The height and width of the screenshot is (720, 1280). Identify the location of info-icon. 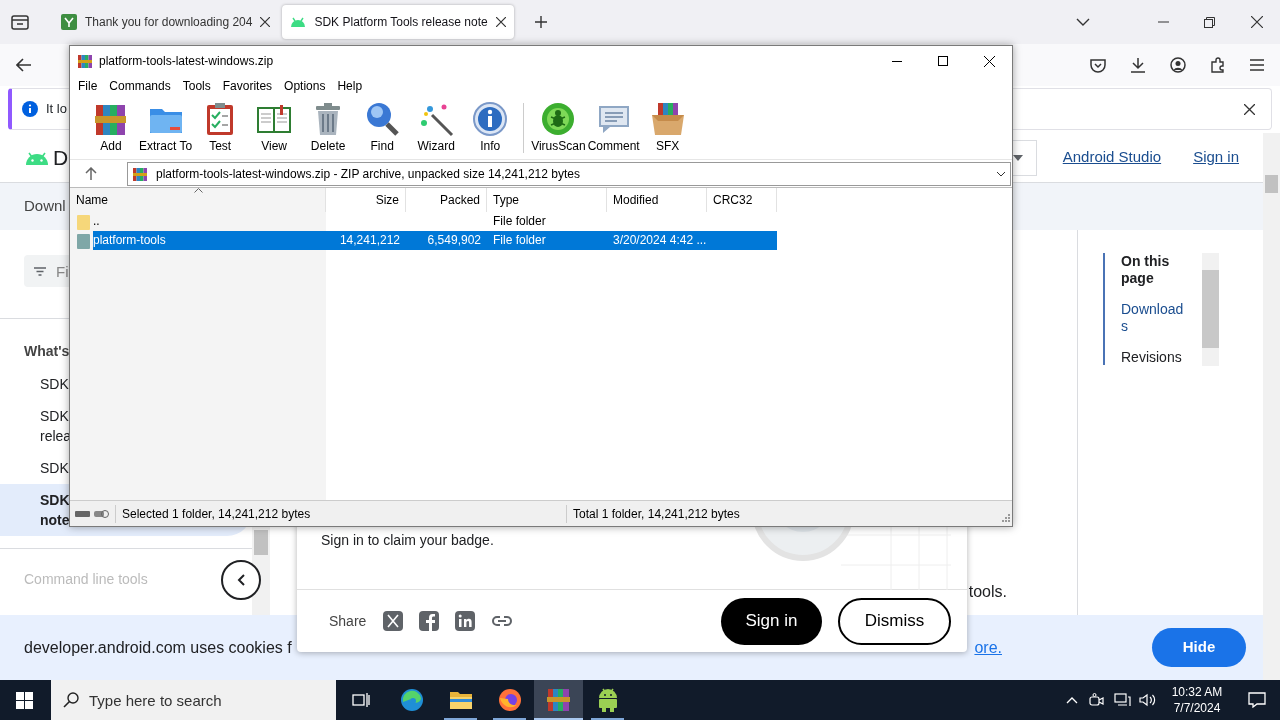
(30, 109).